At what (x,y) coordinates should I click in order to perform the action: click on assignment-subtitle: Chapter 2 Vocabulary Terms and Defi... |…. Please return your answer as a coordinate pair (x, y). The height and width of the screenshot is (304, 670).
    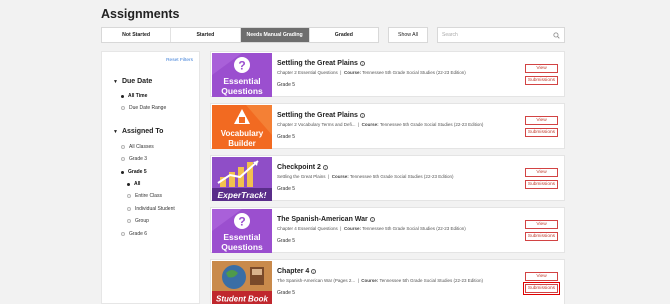
    Looking at the image, I should click on (380, 124).